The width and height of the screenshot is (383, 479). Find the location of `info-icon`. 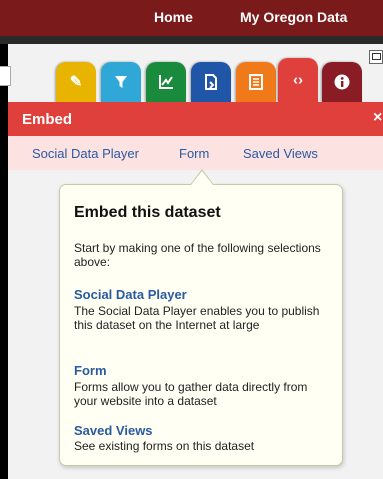

info-icon is located at coordinates (342, 82).